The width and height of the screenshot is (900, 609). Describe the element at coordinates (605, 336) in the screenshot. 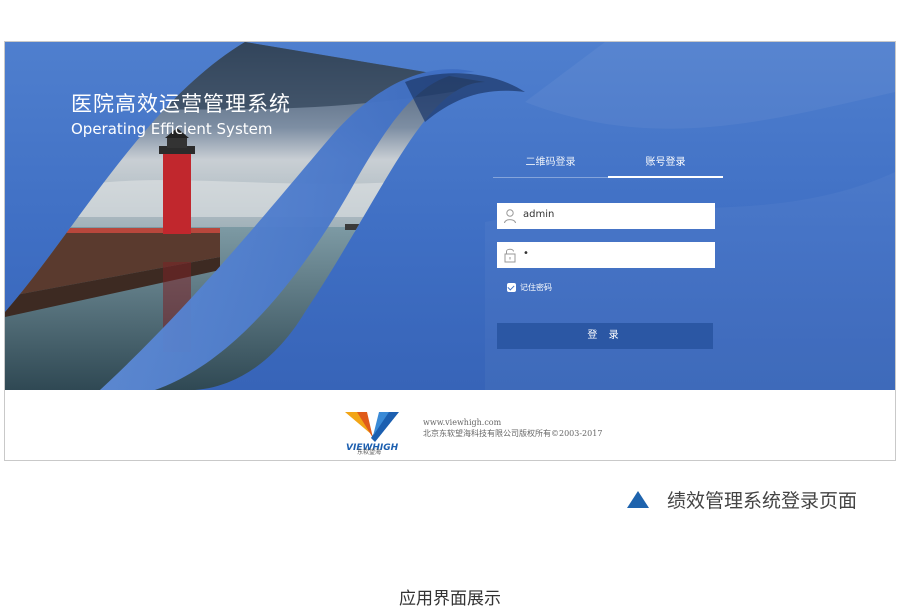

I see `login-button: 登 录` at that location.